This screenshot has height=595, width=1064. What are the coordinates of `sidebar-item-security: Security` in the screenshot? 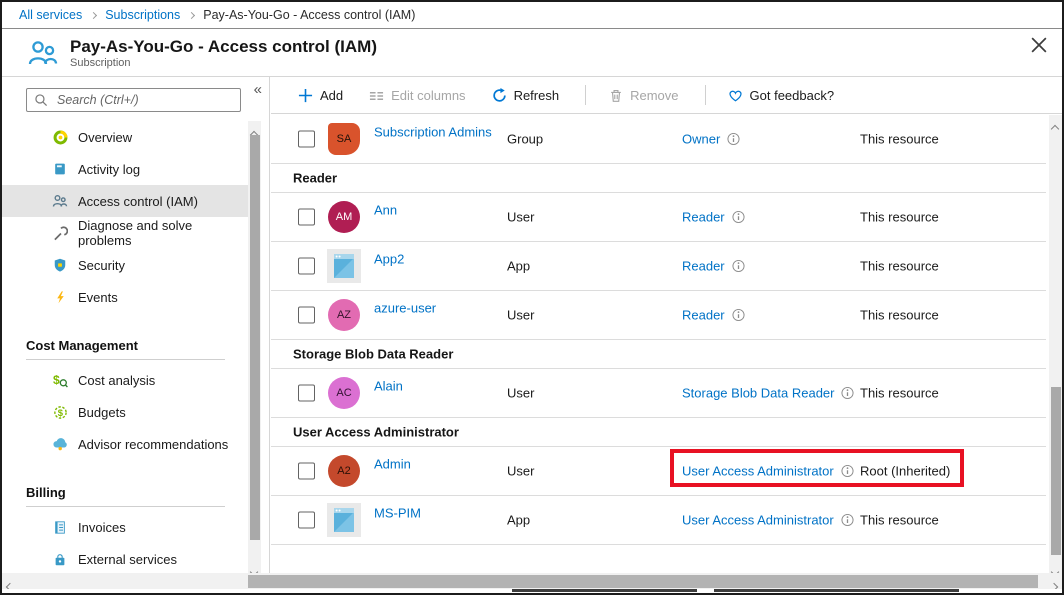 It's located at (125, 265).